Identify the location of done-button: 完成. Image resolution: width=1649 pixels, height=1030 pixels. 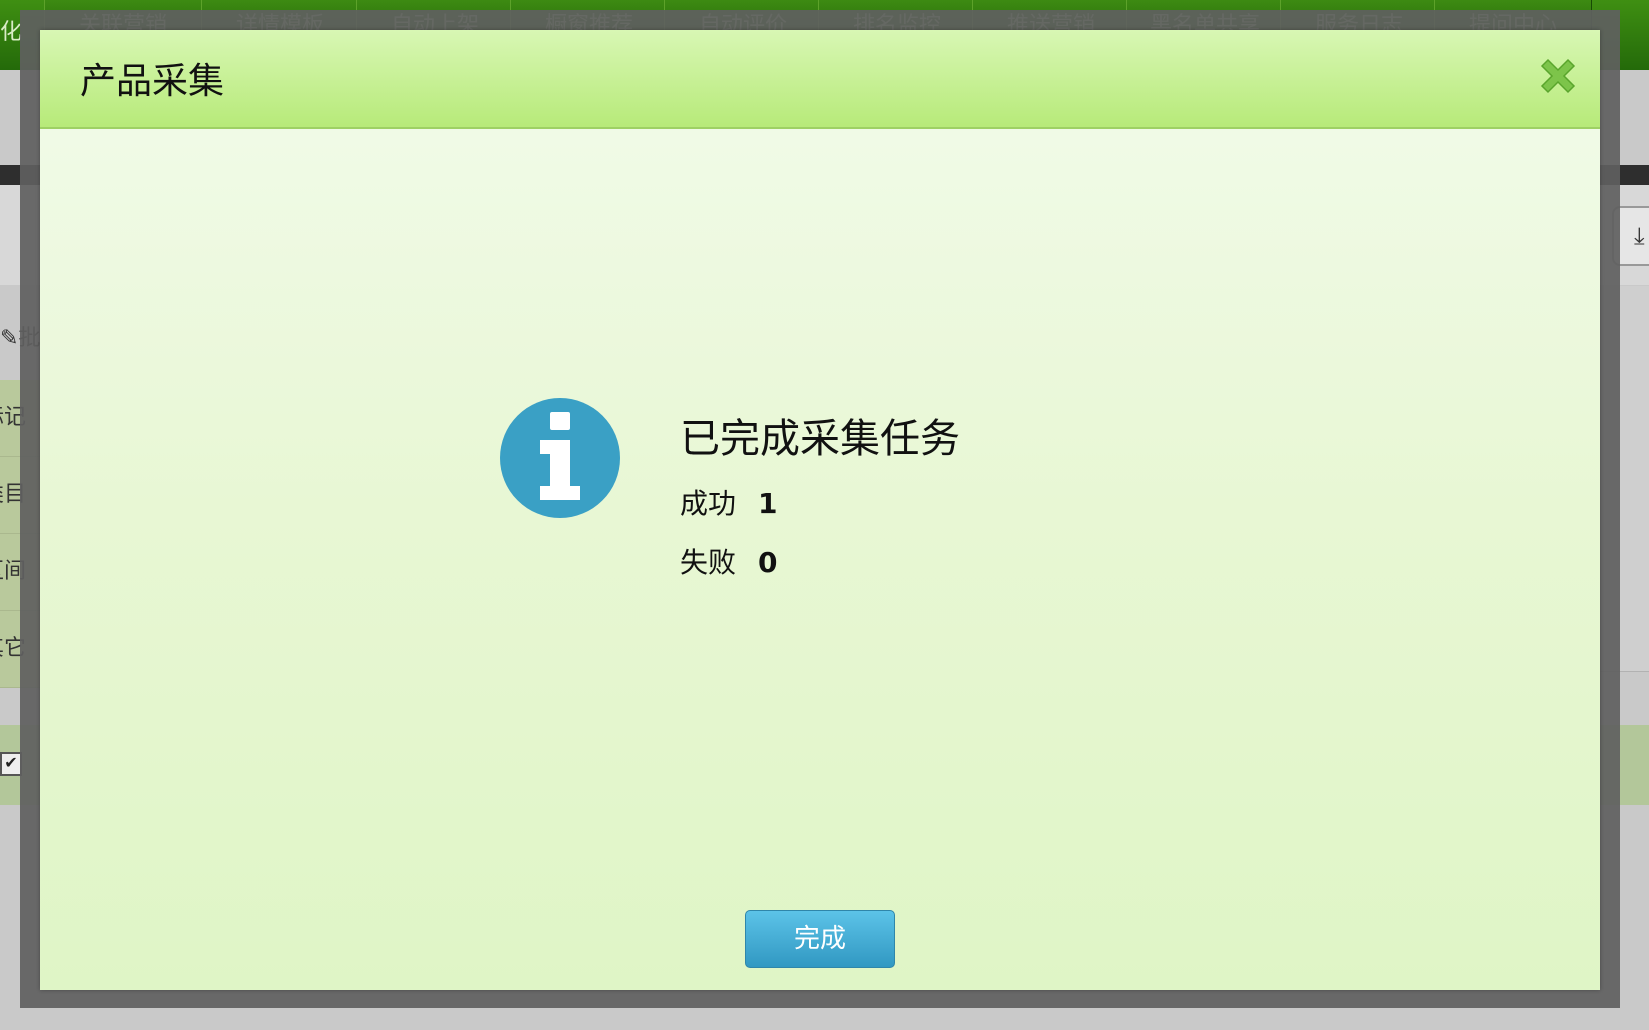
(820, 939).